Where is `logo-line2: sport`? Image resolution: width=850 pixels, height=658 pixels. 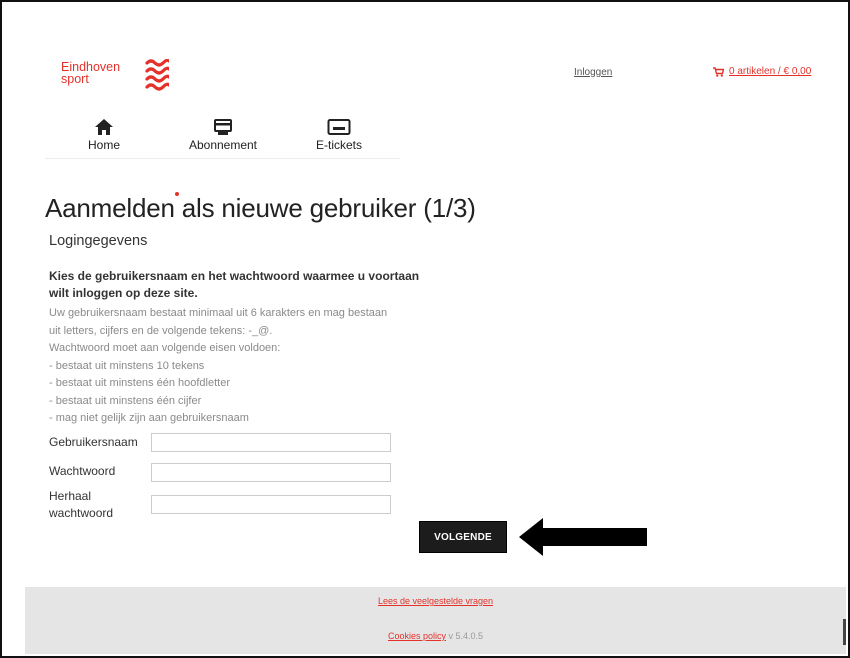 logo-line2: sport is located at coordinates (75, 79).